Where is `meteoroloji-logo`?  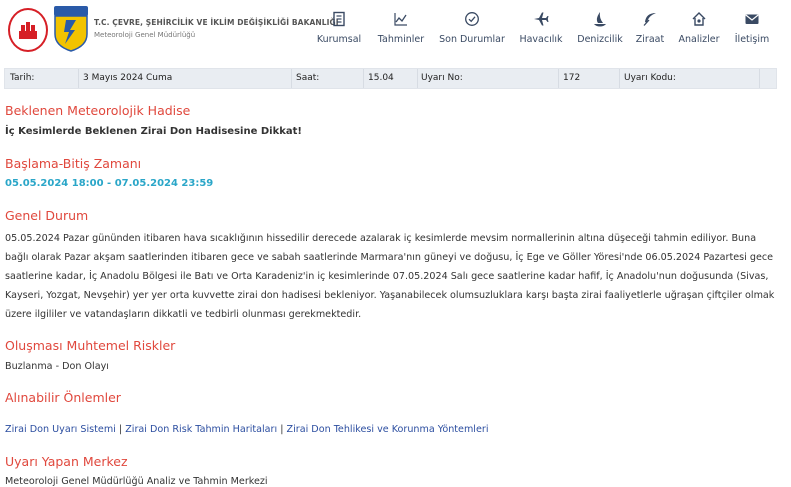
meteoroloji-logo is located at coordinates (71, 28).